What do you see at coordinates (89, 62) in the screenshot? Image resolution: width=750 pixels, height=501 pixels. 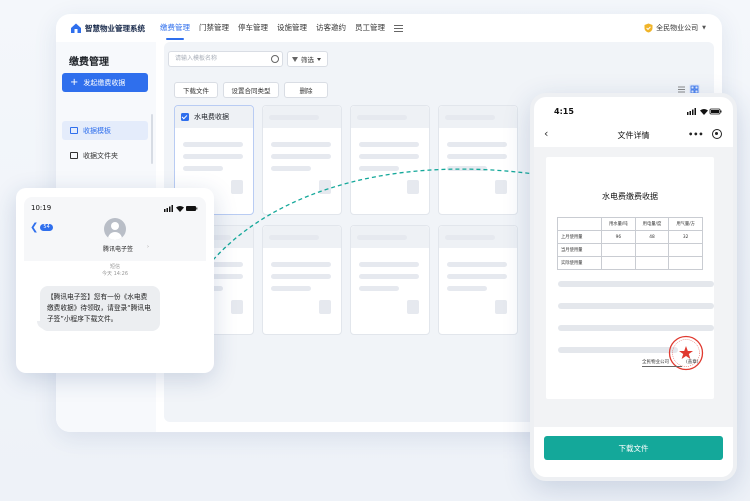 I see `sidebar-title: 缴费管理` at bounding box center [89, 62].